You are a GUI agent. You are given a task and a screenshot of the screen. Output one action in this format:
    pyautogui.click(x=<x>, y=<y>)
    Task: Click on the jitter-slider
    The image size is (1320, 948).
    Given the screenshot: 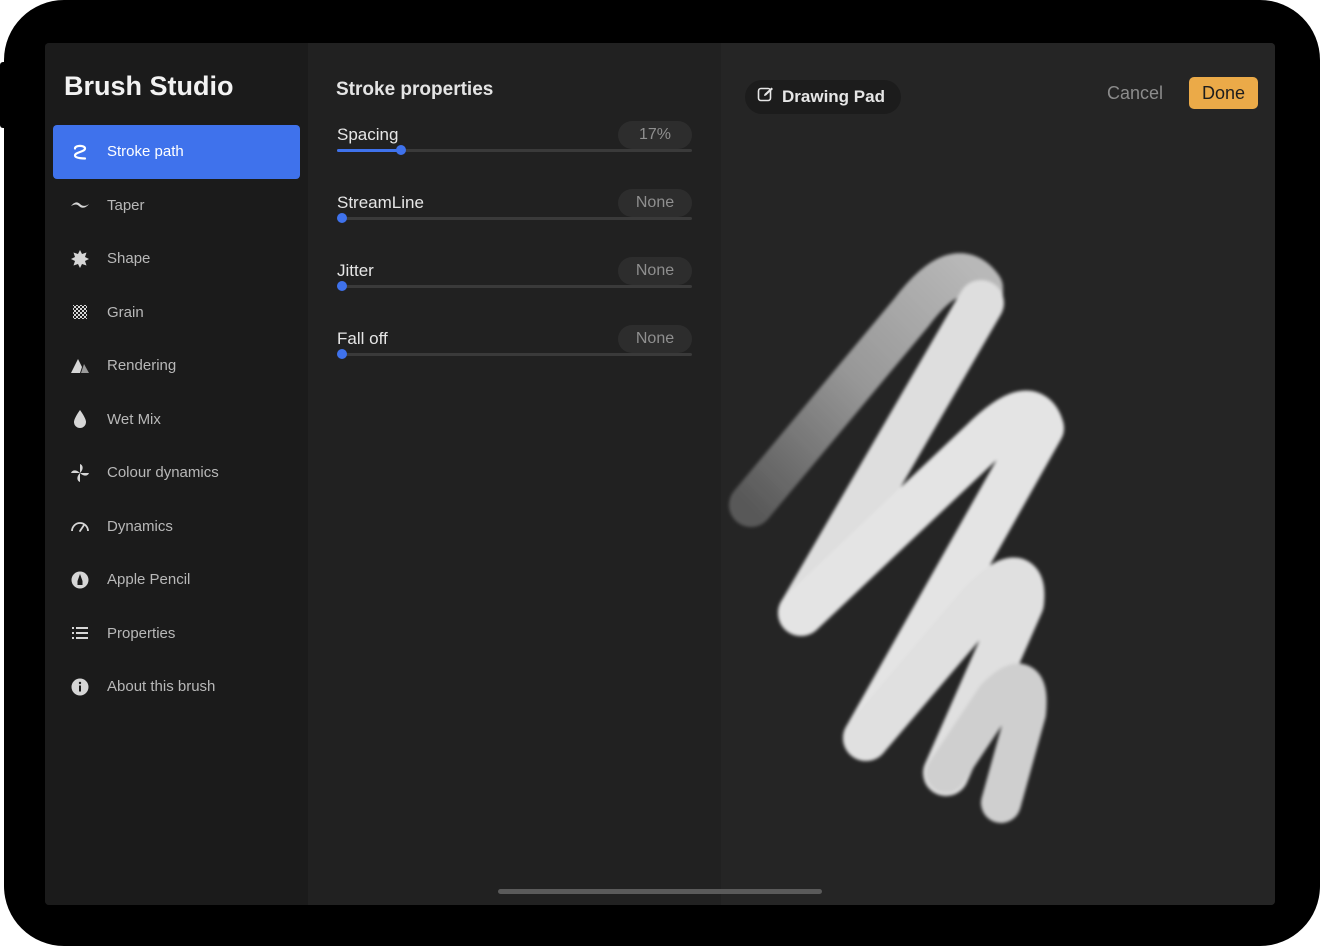 What is the action you would take?
    pyautogui.click(x=514, y=286)
    